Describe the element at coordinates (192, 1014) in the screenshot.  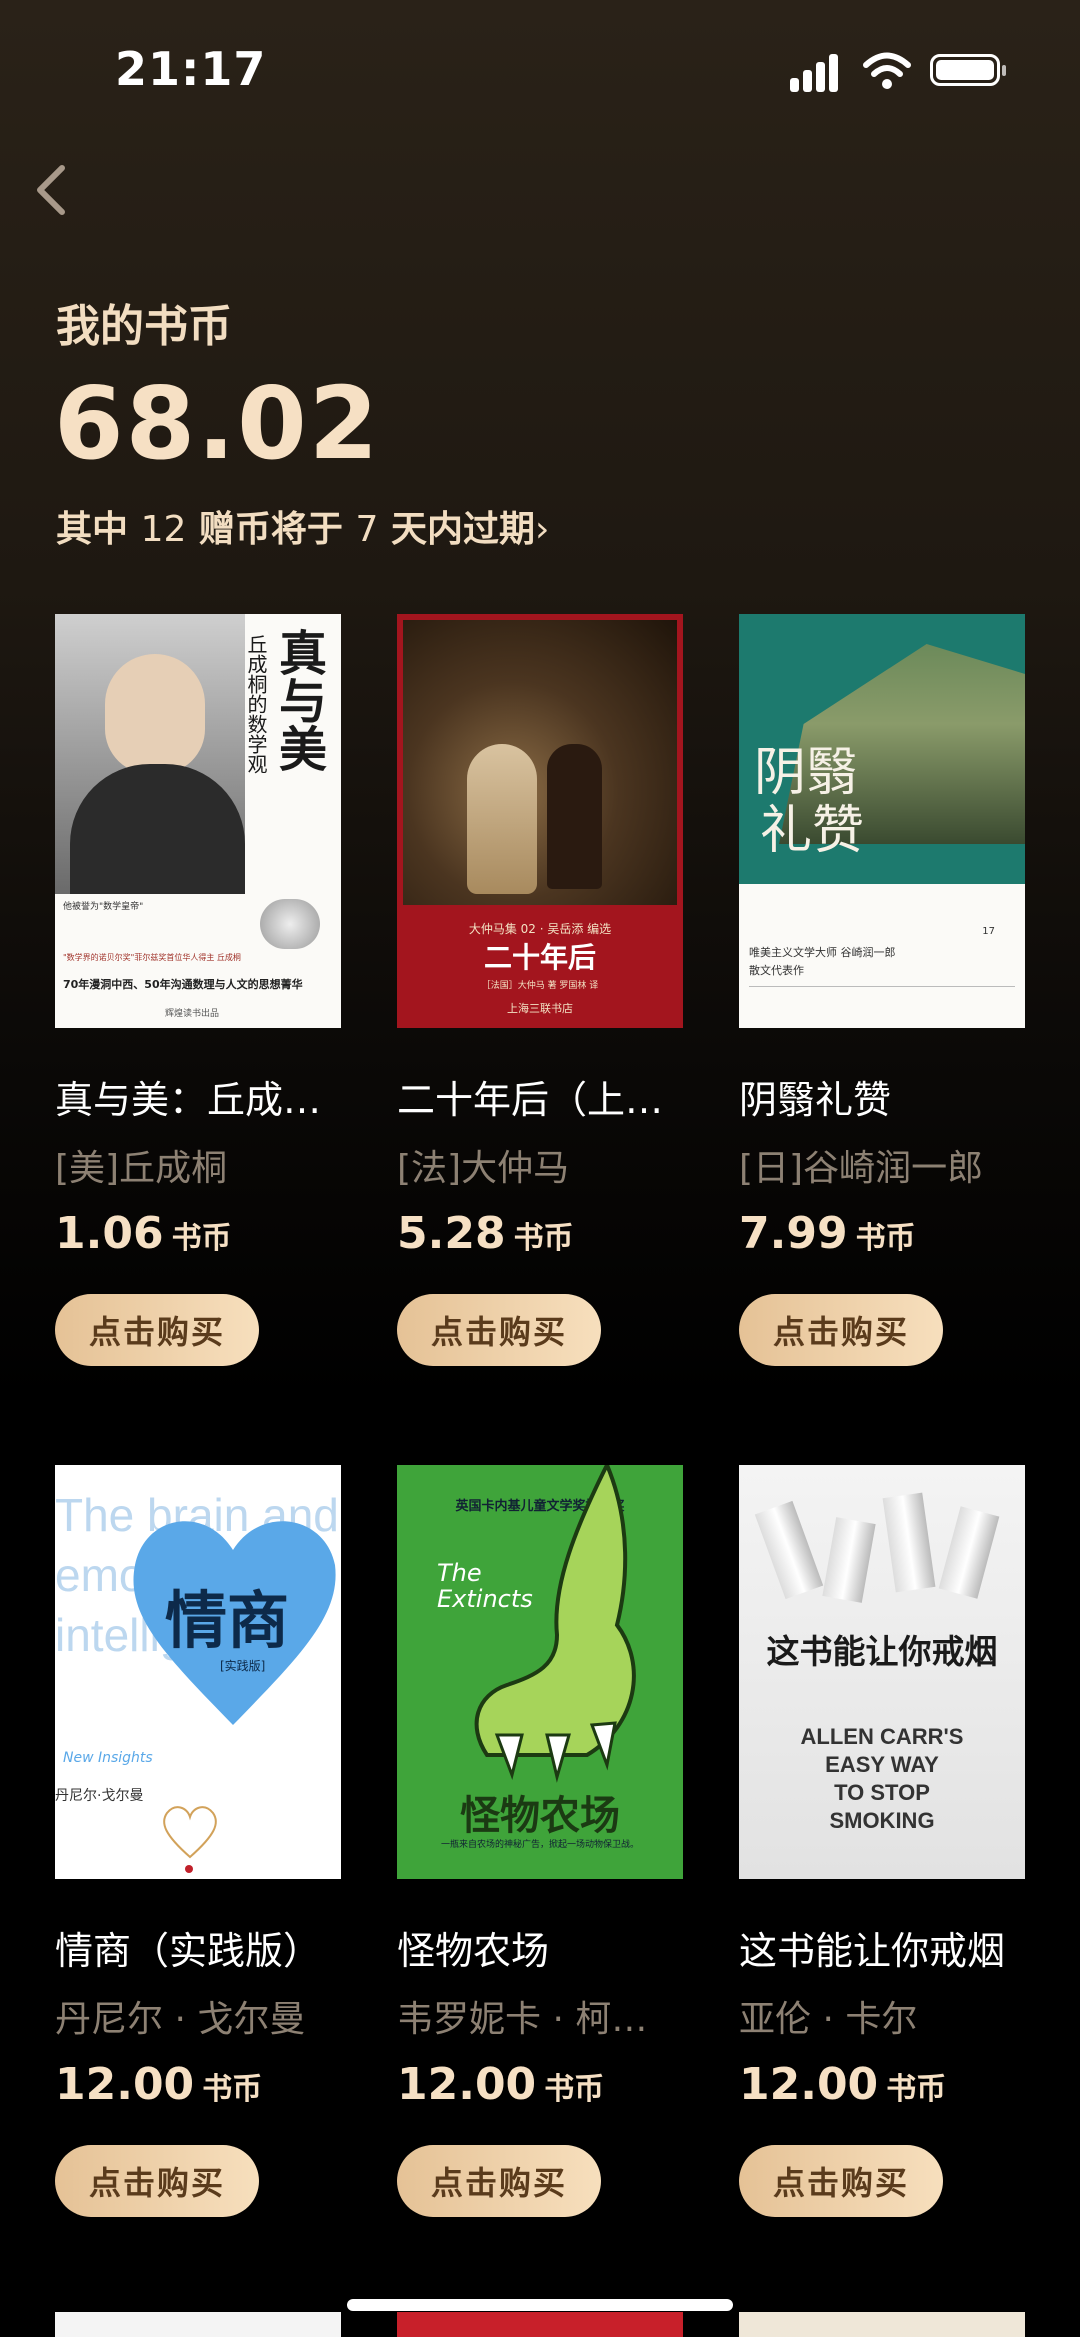
I see `cover-publisher: 辉煌读书出品` at that location.